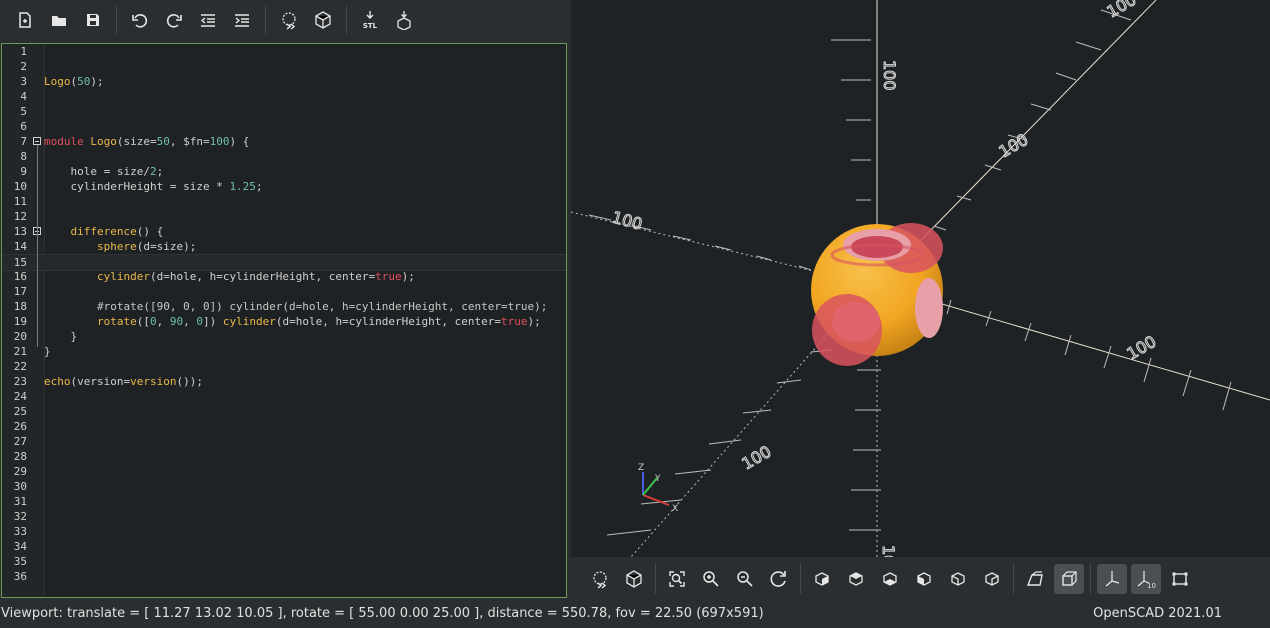 This screenshot has height=628, width=1270. What do you see at coordinates (1069, 578) in the screenshot?
I see `orthogonal-button` at bounding box center [1069, 578].